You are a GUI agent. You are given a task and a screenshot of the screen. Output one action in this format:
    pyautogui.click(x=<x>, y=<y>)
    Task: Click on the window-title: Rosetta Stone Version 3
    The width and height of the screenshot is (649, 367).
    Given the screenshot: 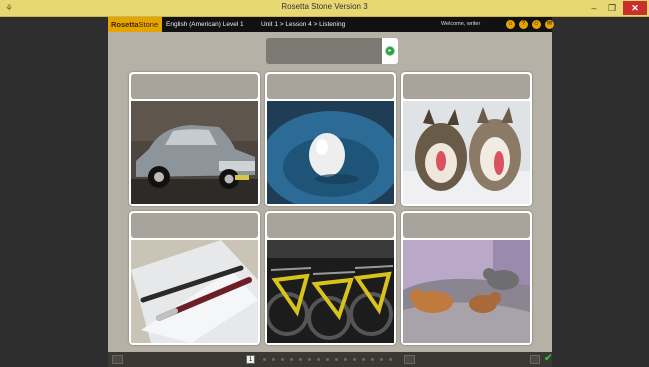 What is the action you would take?
    pyautogui.click(x=324, y=6)
    